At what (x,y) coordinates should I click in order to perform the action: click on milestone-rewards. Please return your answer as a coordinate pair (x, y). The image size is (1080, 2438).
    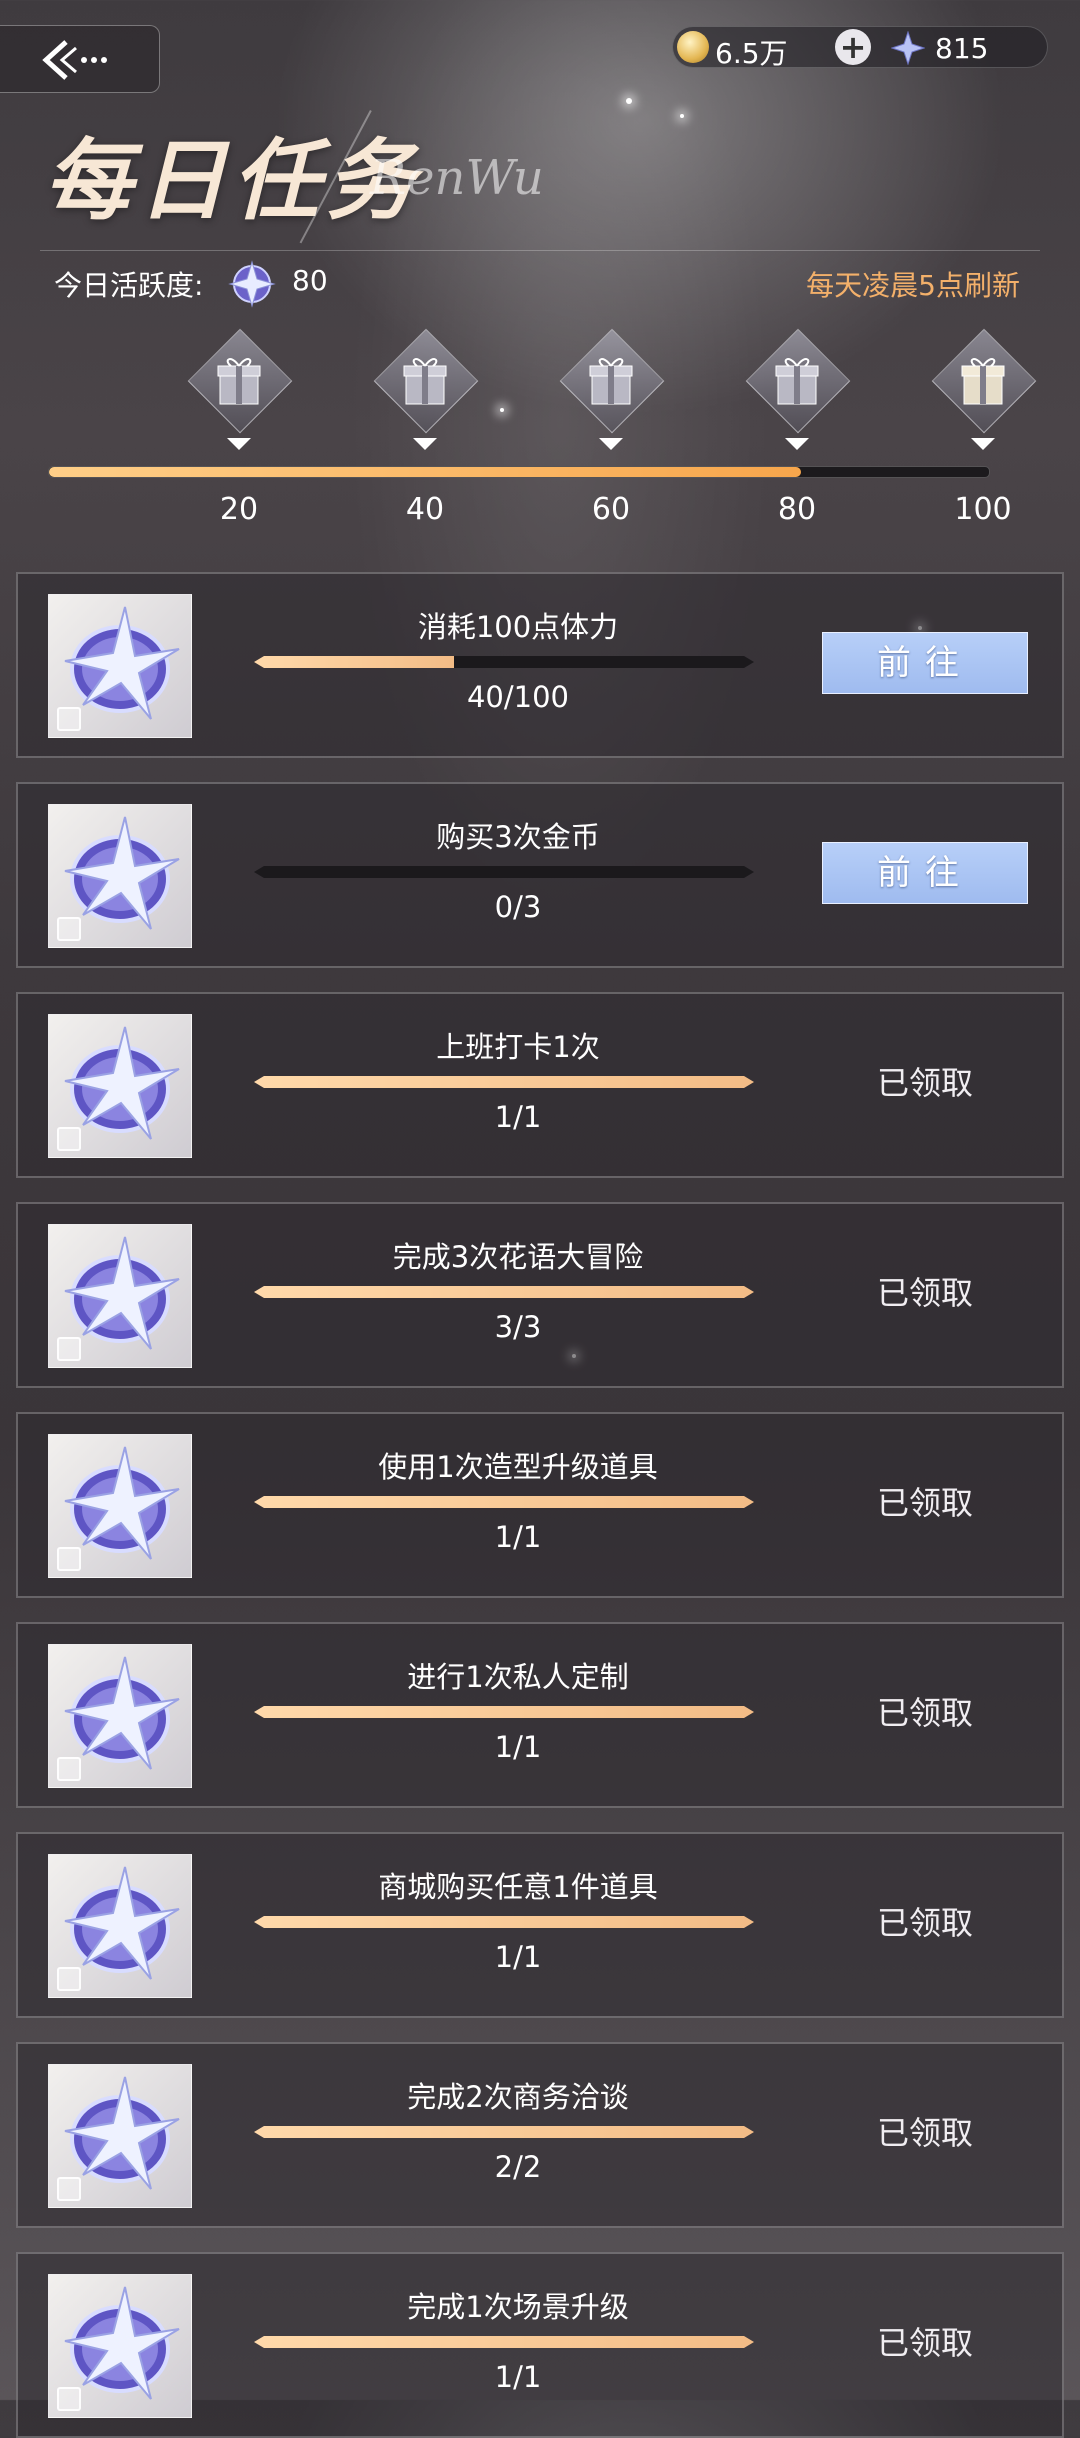
    Looking at the image, I should click on (540, 429).